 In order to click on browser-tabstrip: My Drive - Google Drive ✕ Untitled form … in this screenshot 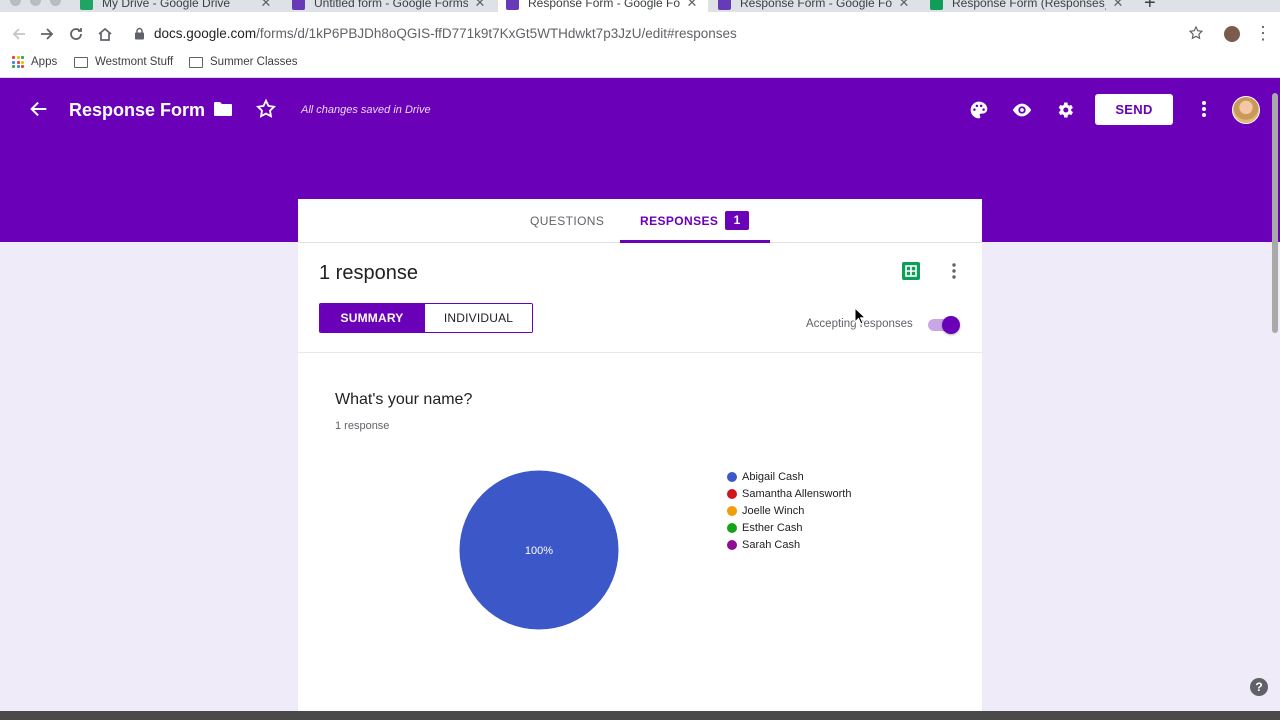, I will do `click(640, 6)`.